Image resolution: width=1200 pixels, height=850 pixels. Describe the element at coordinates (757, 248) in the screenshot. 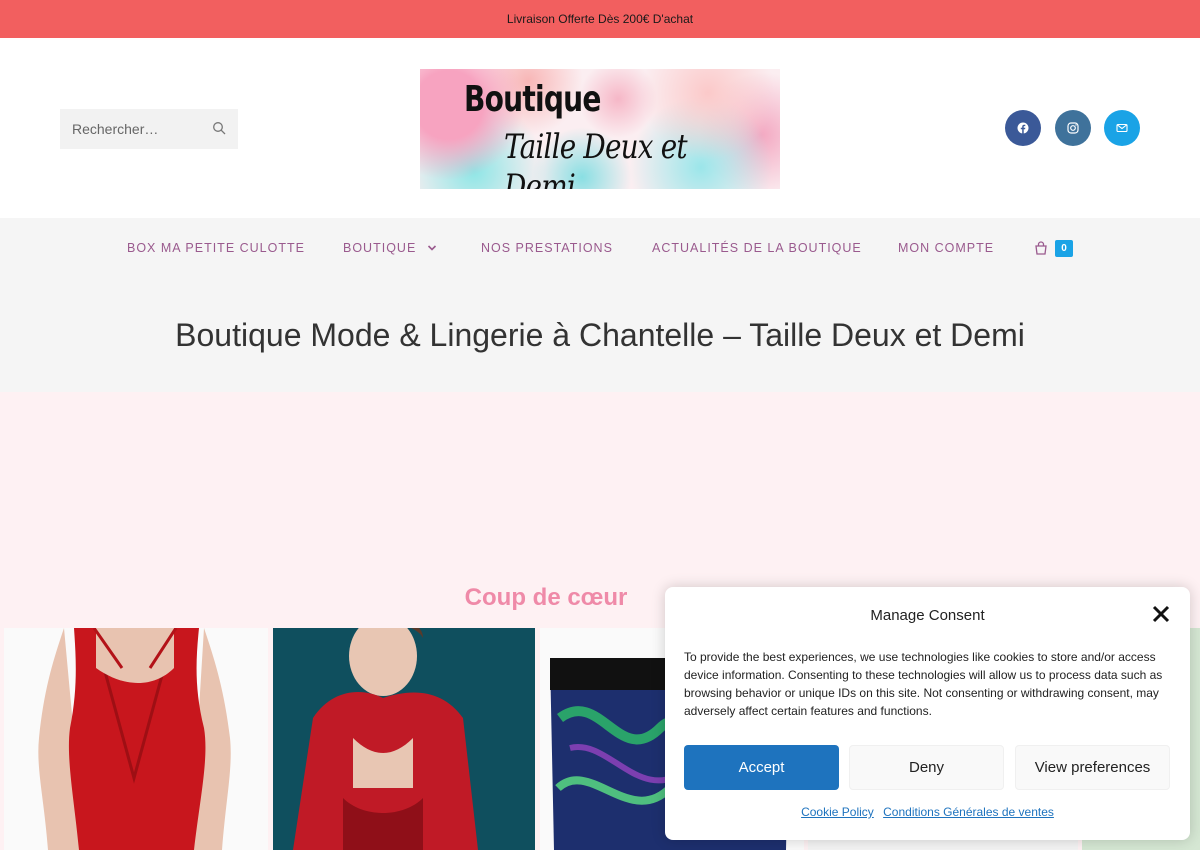

I see `nav-item-actualites: ACTUALITÉS DE LA BOUTIQUE` at that location.